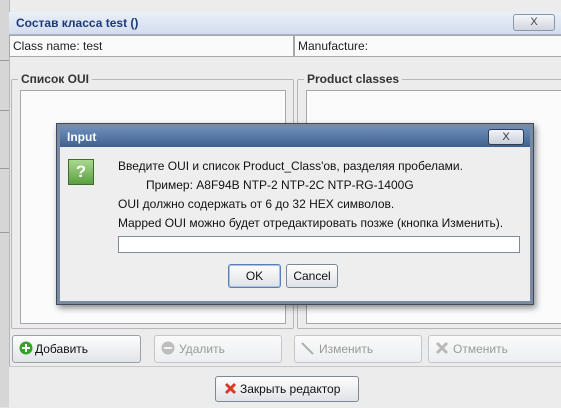  What do you see at coordinates (312, 276) in the screenshot?
I see `cancel-button: Cancel` at bounding box center [312, 276].